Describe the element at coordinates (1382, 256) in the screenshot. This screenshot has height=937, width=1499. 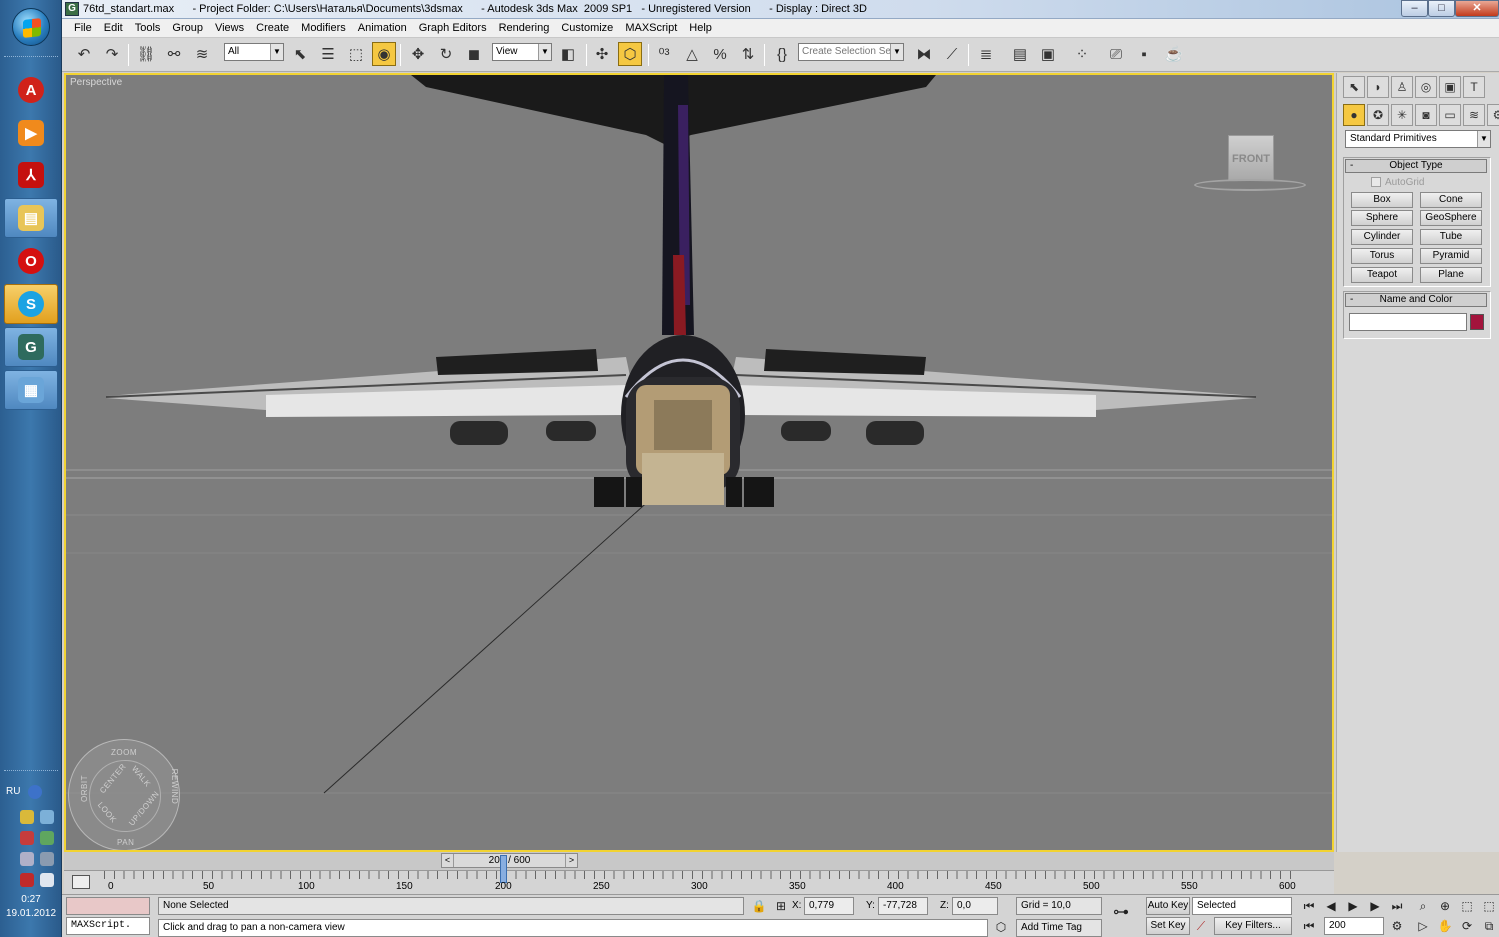
I see `torus-button: Torus` at that location.